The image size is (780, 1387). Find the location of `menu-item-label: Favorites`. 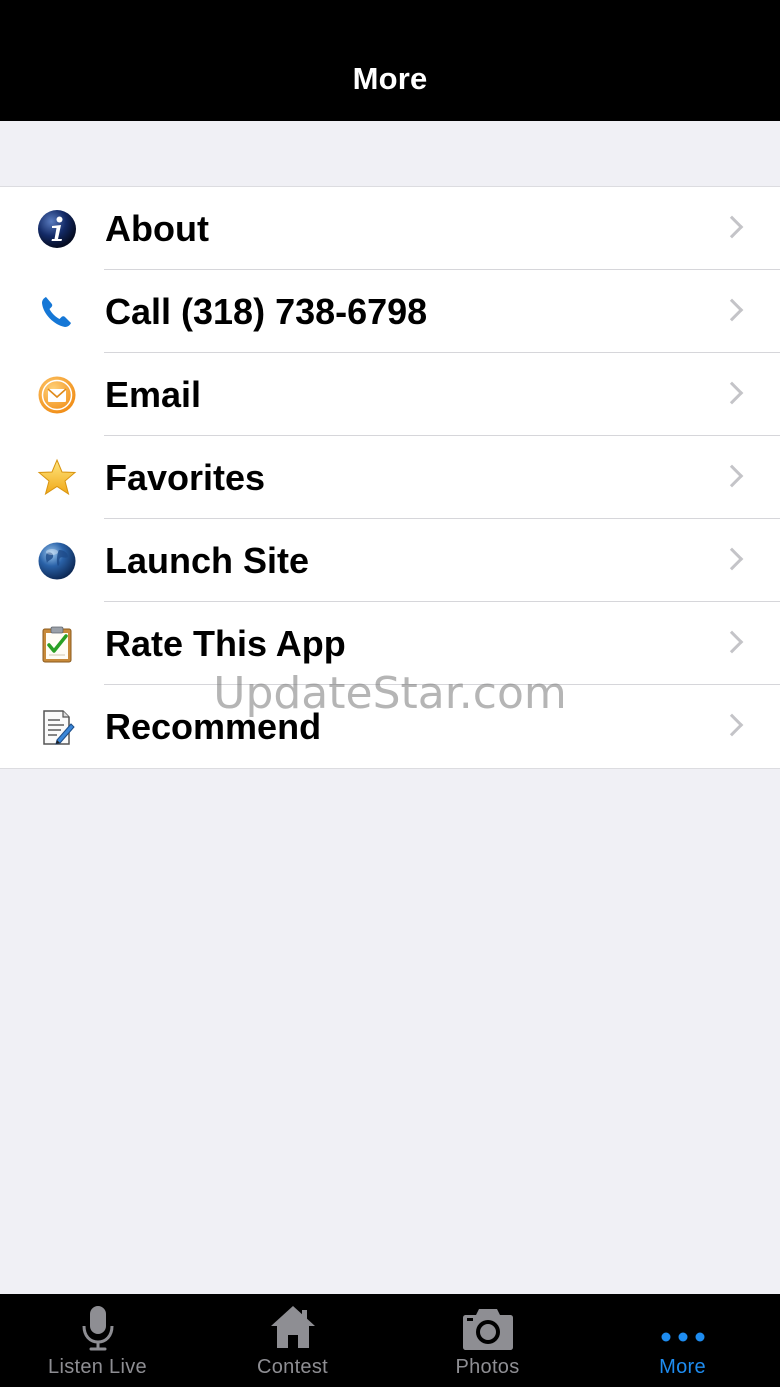

menu-item-label: Favorites is located at coordinates (185, 477).